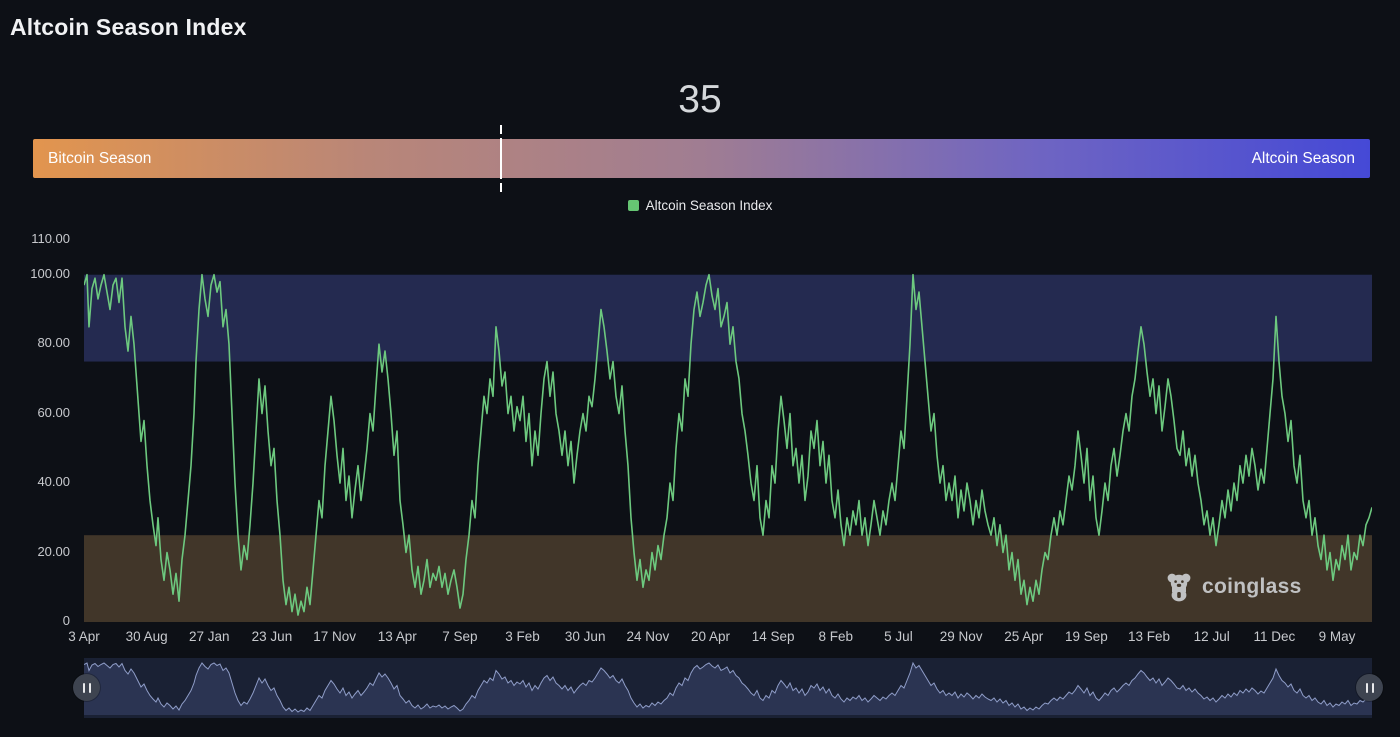 The width and height of the screenshot is (1400, 737). Describe the element at coordinates (836, 636) in the screenshot. I see `x-axis-tick-label: 8 Feb` at that location.